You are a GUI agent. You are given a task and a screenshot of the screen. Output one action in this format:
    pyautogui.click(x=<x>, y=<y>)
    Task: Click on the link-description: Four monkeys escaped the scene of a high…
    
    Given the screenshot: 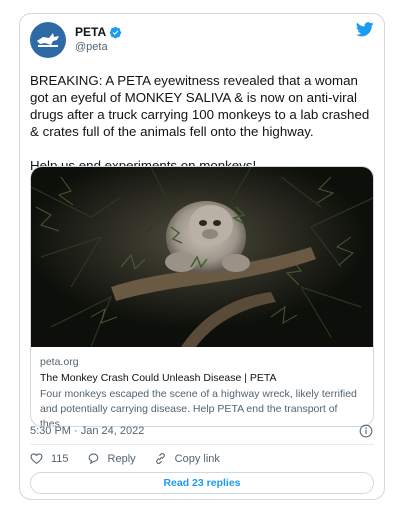 What is the action you would take?
    pyautogui.click(x=198, y=407)
    